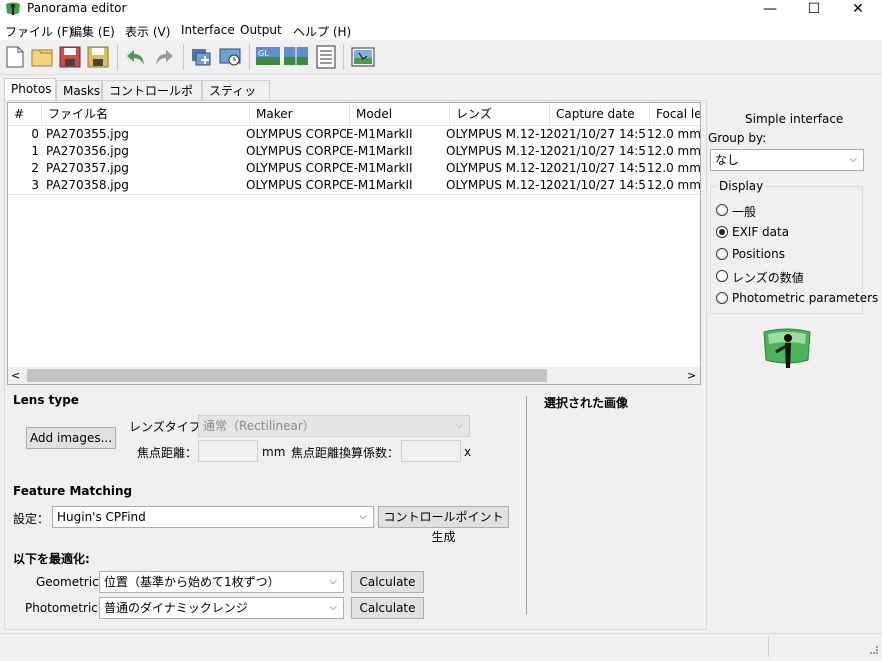 The height and width of the screenshot is (661, 882). What do you see at coordinates (164, 57) in the screenshot?
I see `redo-icon` at bounding box center [164, 57].